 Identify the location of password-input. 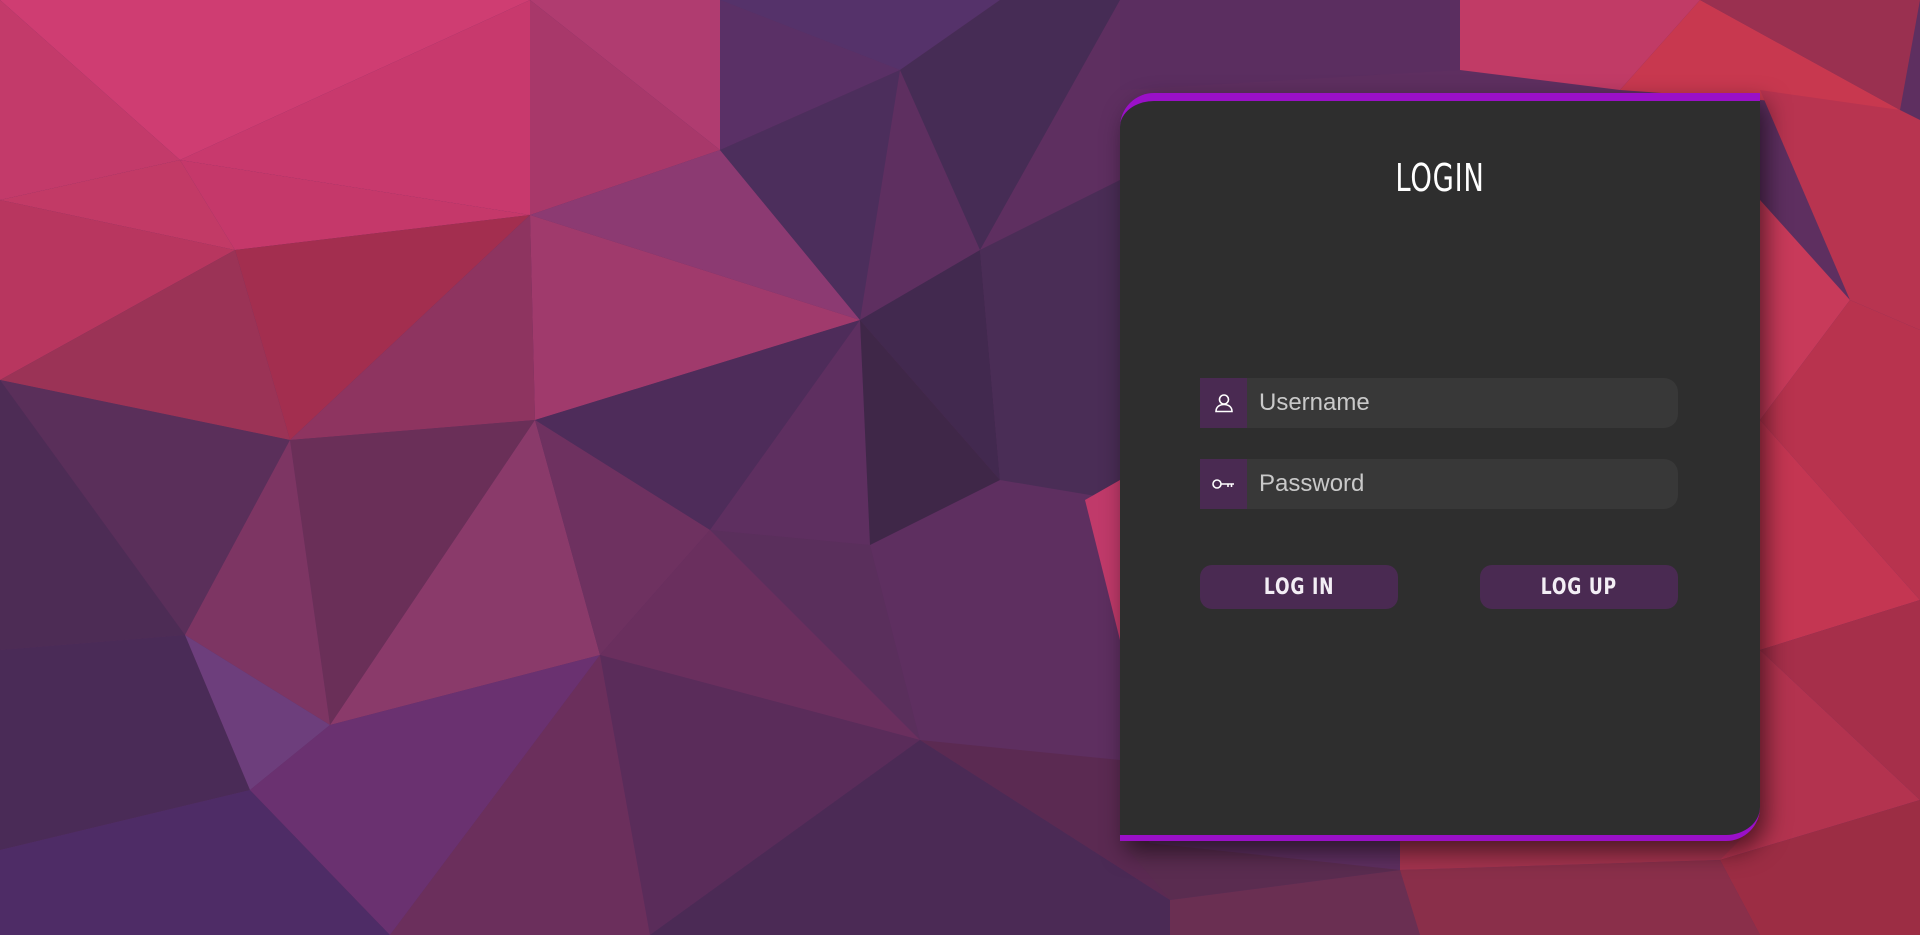
(1457, 484).